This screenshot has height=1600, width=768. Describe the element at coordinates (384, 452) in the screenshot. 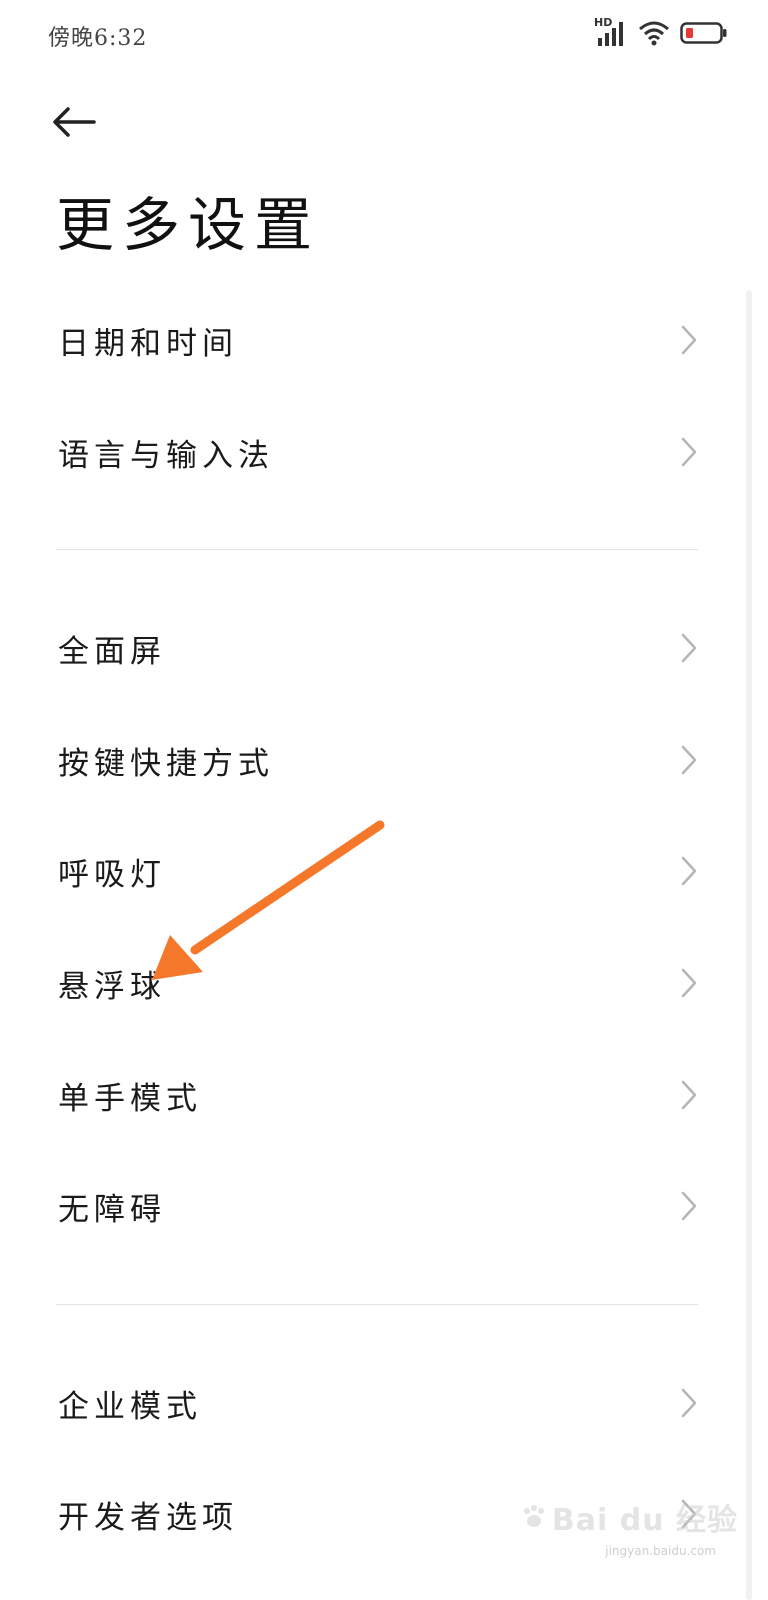

I see `settings-item-language-input: 语言与输入法` at that location.